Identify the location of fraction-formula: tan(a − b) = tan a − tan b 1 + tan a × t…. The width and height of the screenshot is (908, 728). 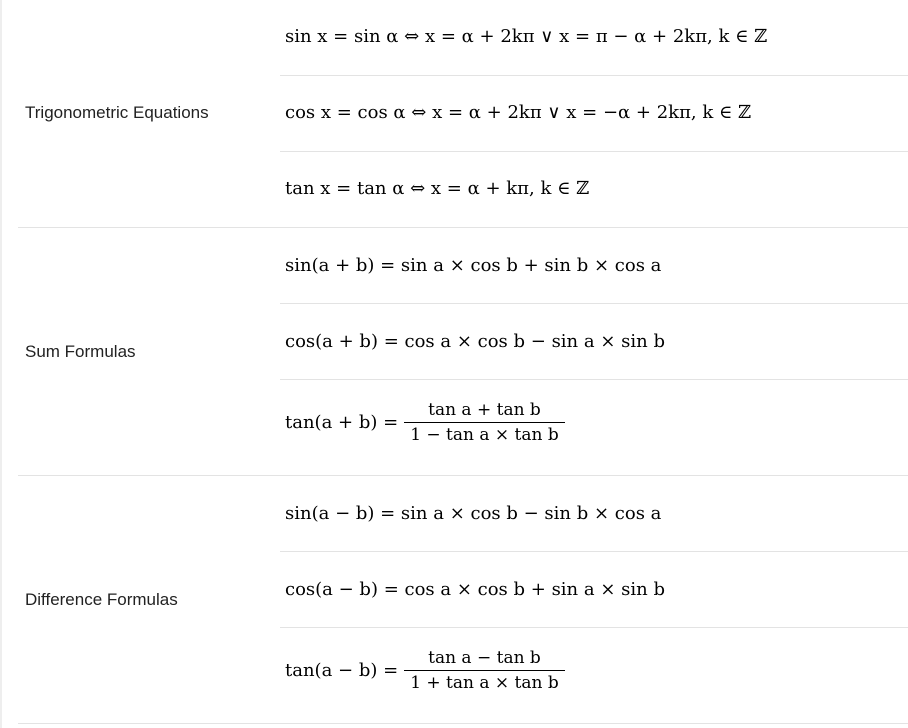
(425, 671).